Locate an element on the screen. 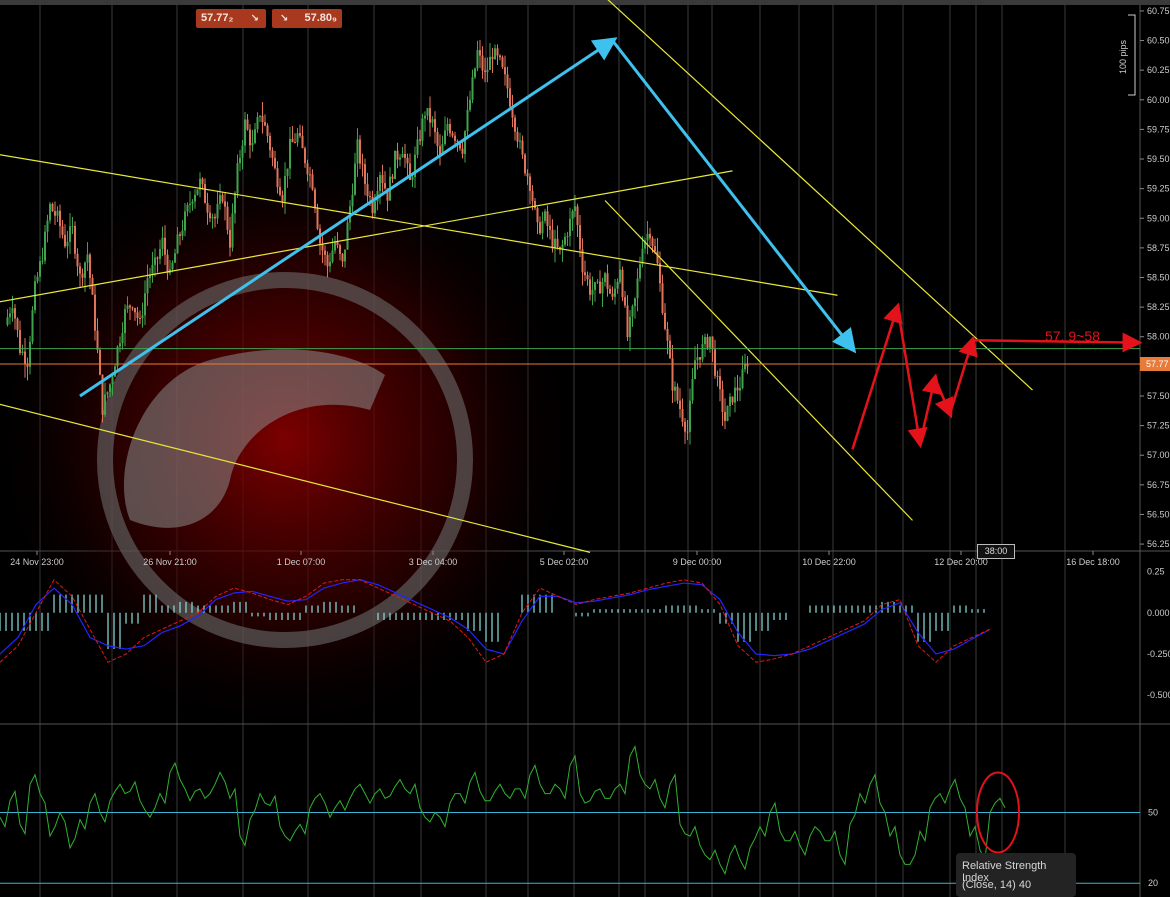  rsi-tooltip-params: (Close, 14) 40 is located at coordinates (996, 885).